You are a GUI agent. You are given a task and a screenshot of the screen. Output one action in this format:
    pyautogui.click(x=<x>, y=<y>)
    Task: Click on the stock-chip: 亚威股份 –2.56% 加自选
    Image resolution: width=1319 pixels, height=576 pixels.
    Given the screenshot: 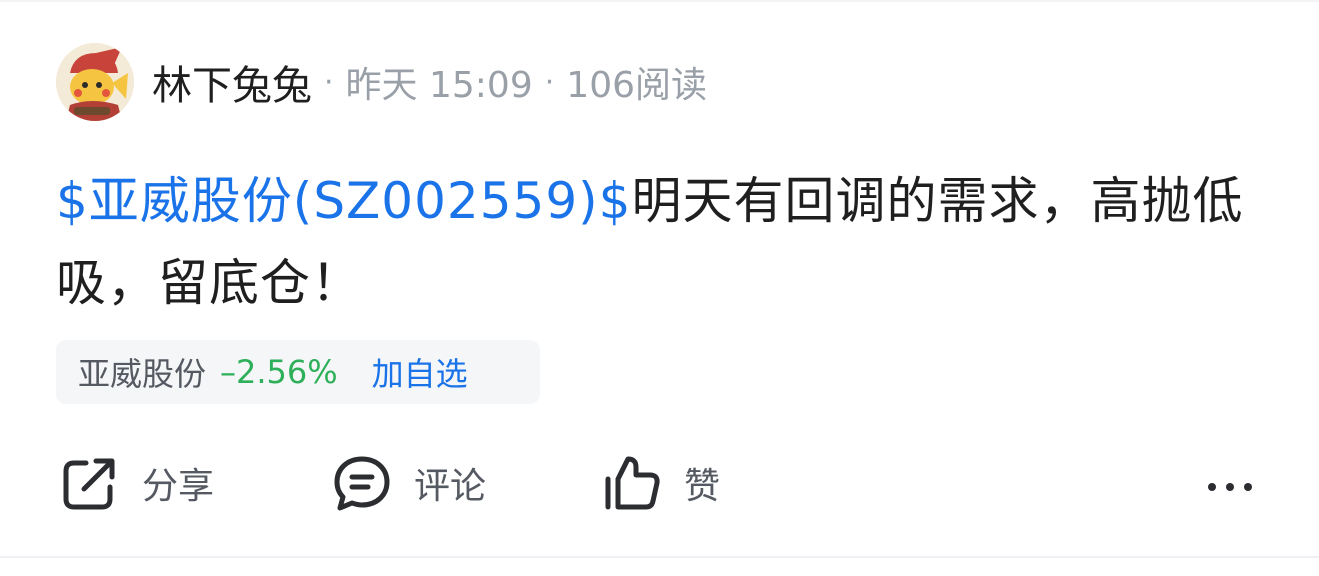 What is the action you would take?
    pyautogui.click(x=298, y=372)
    